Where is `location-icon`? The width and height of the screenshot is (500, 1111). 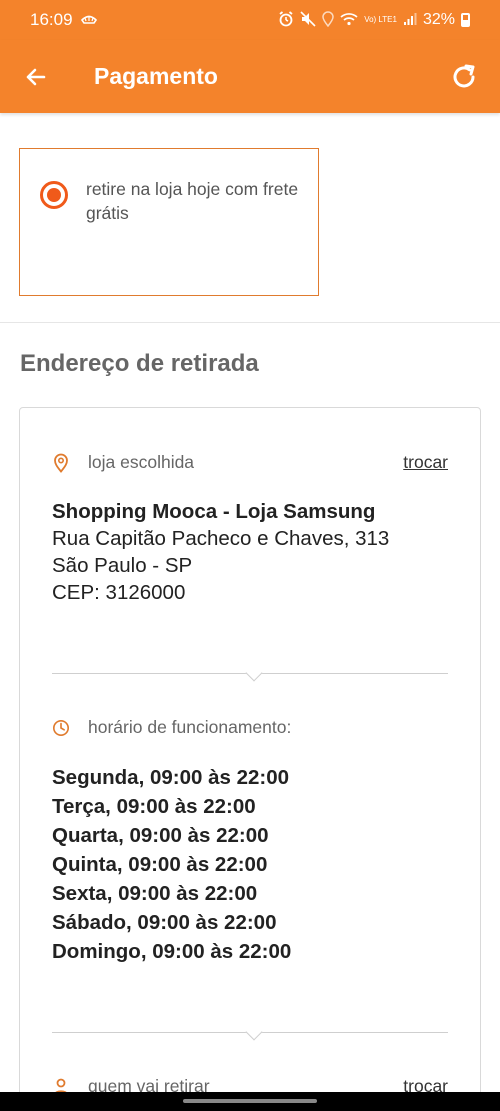 location-icon is located at coordinates (328, 20).